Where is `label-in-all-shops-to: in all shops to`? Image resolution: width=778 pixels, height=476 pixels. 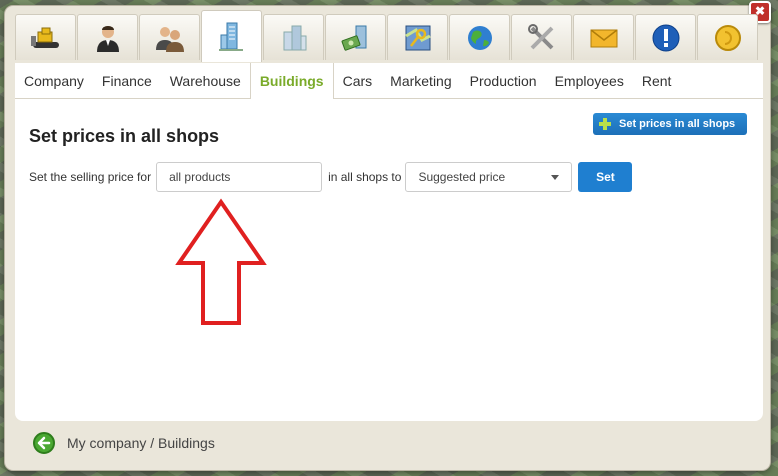 label-in-all-shops-to: in all shops to is located at coordinates (365, 177).